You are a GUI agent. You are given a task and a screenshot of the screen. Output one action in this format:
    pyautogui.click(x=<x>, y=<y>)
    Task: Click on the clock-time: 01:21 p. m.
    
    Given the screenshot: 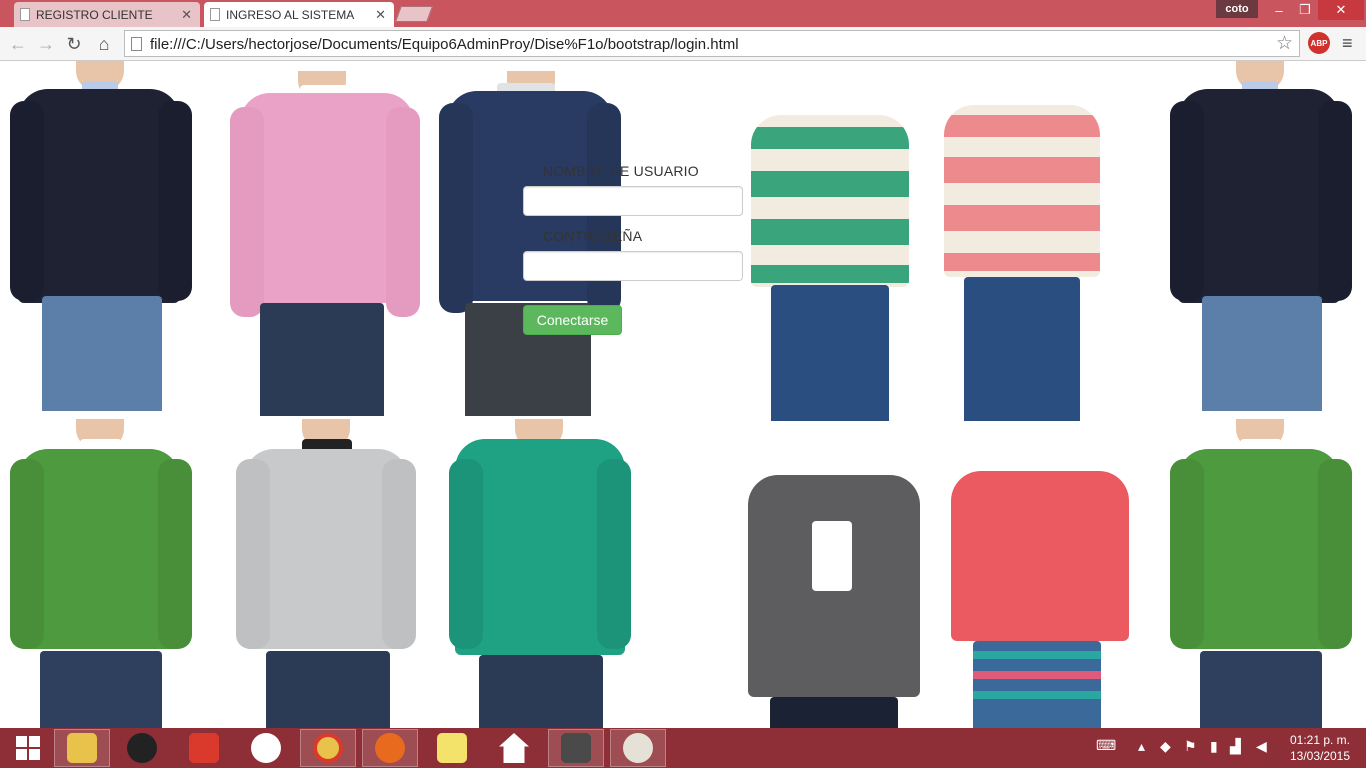 What is the action you would take?
    pyautogui.click(x=1320, y=740)
    